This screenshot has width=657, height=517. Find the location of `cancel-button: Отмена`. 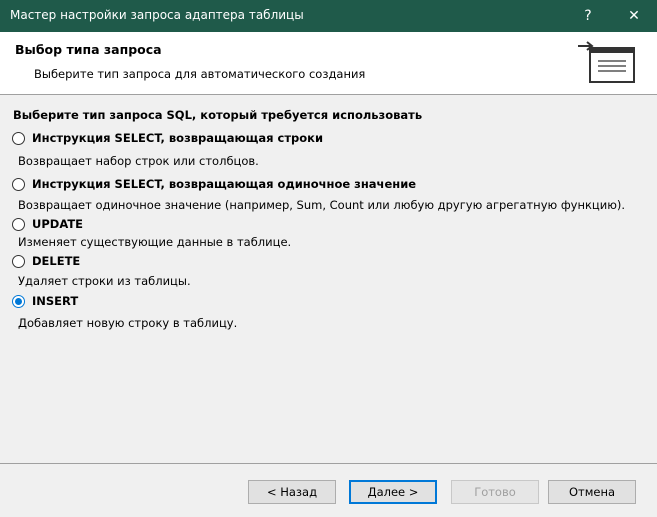

cancel-button: Отмена is located at coordinates (592, 492).